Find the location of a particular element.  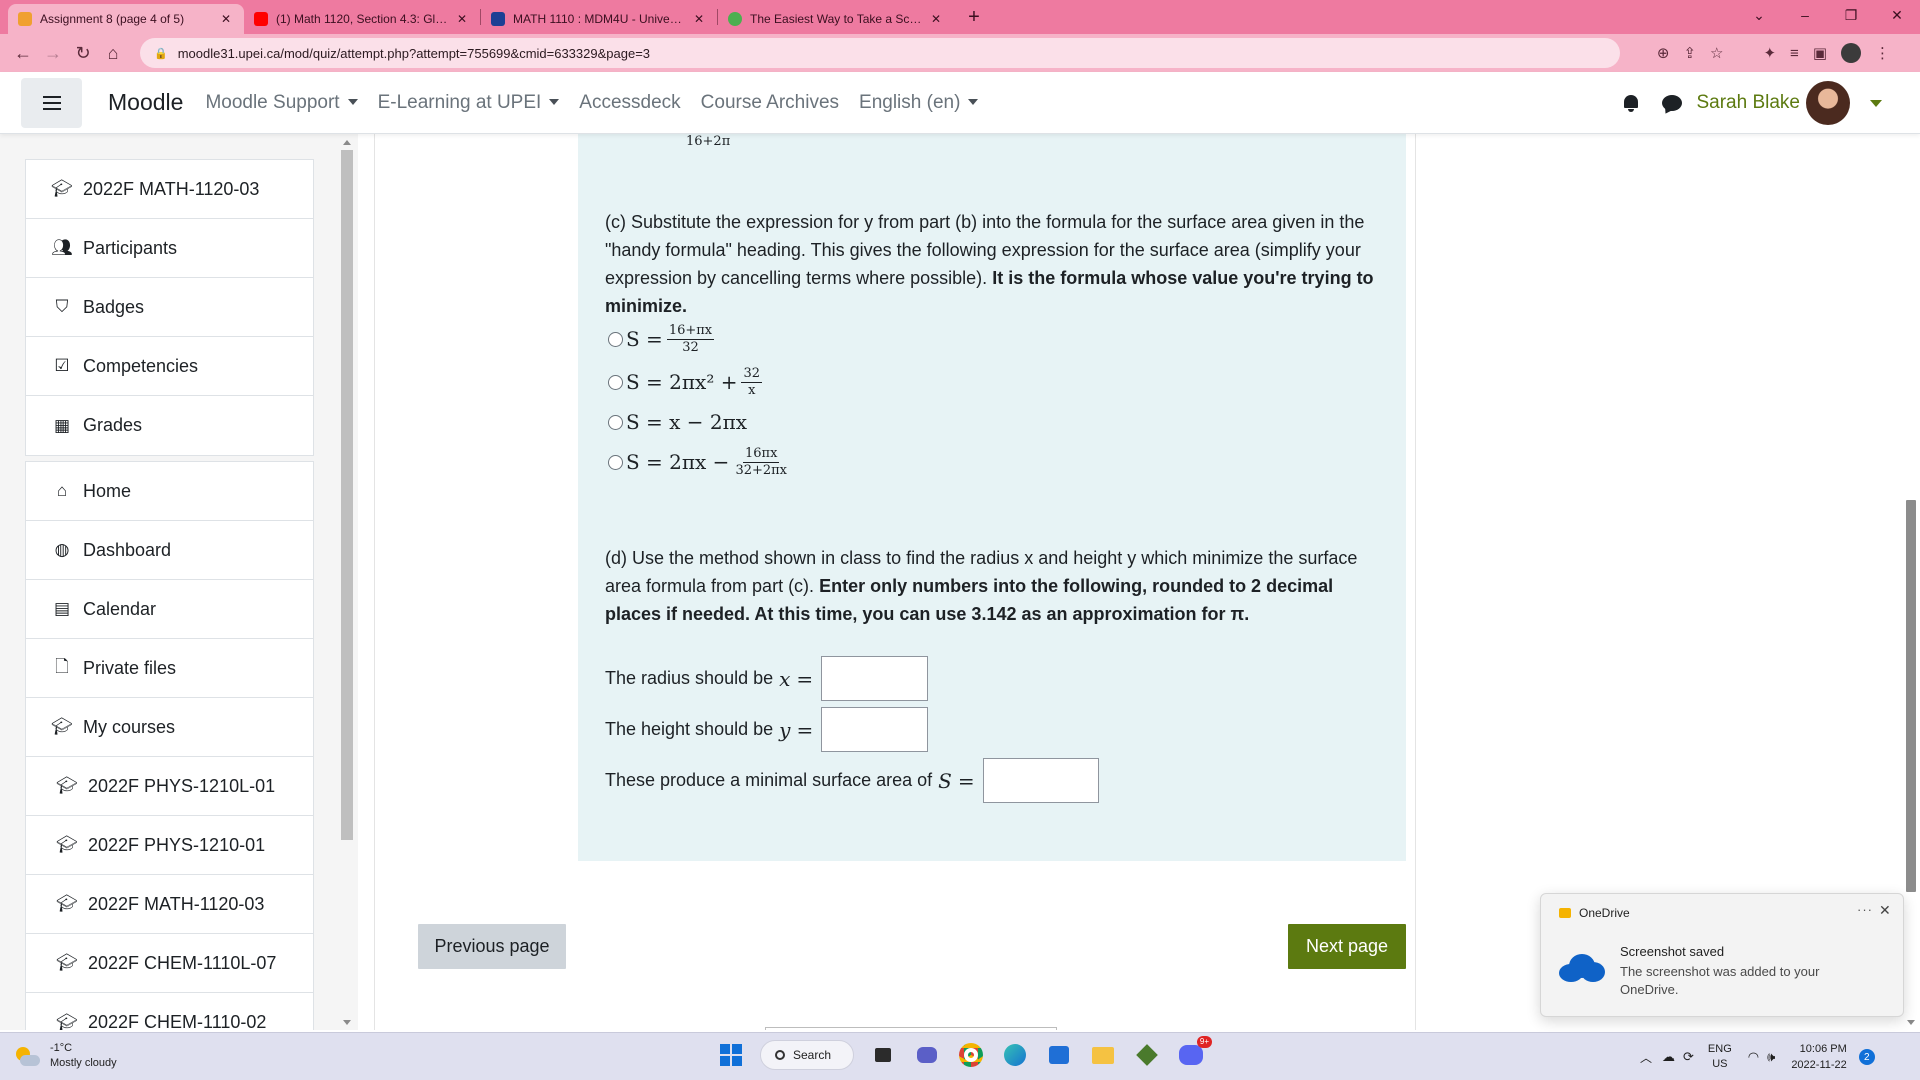

home-button: ⌂ is located at coordinates (113, 53).